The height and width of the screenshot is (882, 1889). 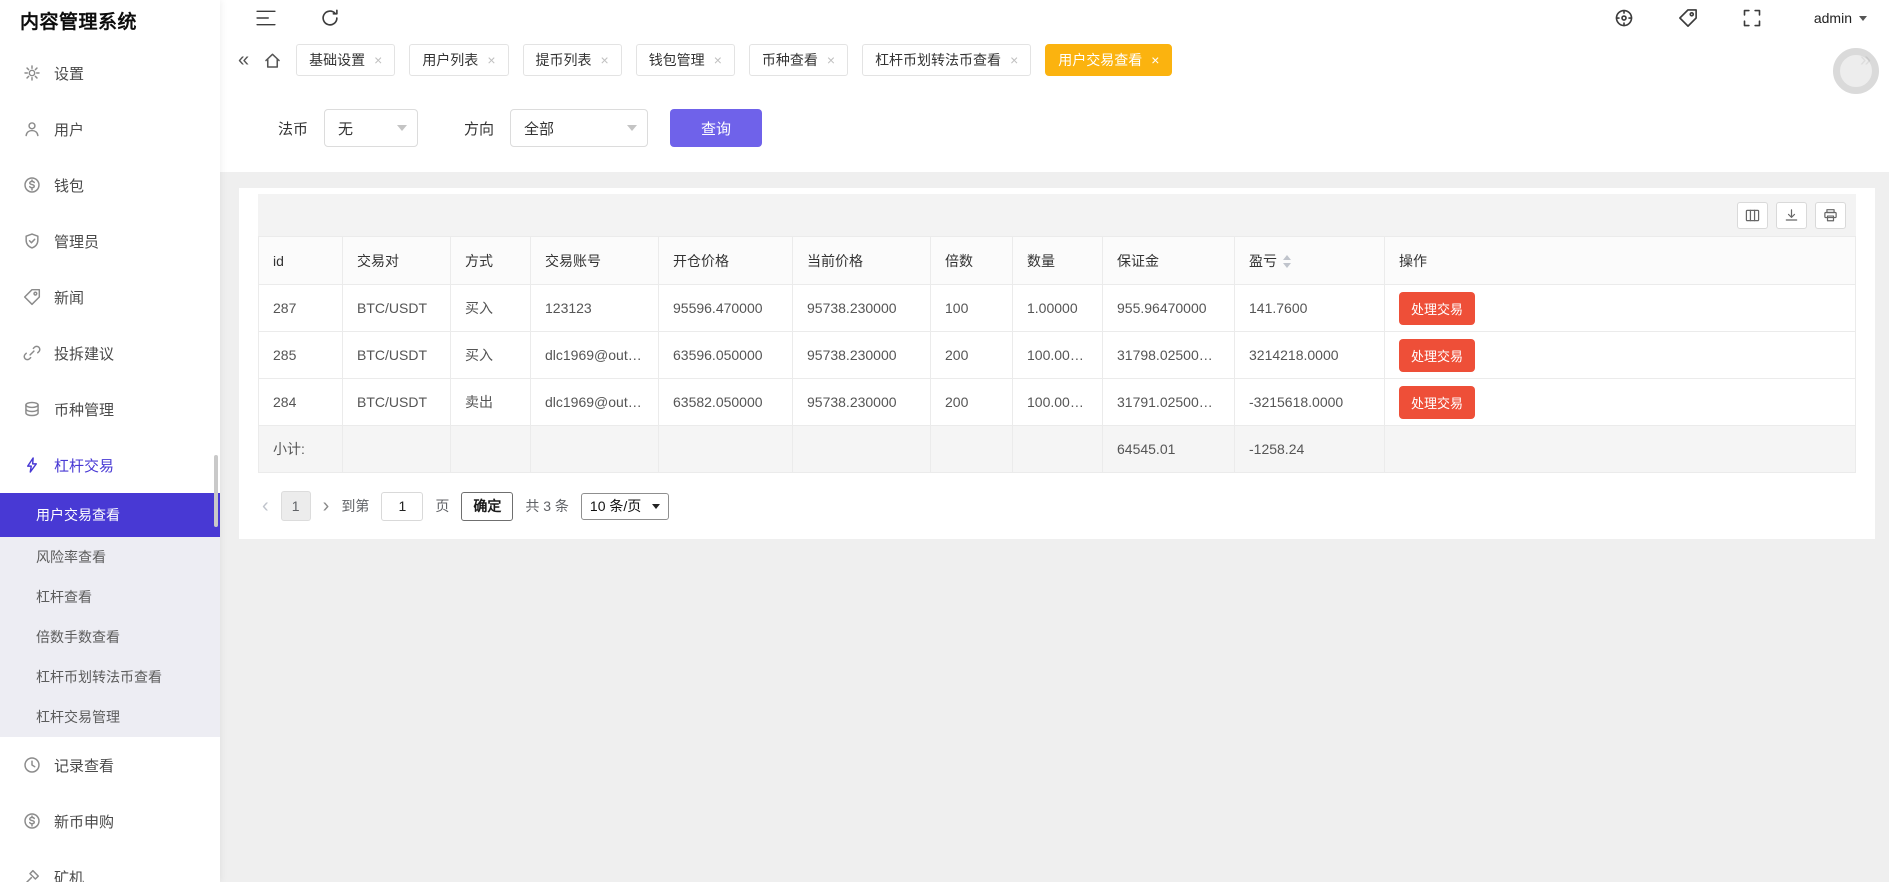 I want to click on fiat-select: 无, so click(x=371, y=128).